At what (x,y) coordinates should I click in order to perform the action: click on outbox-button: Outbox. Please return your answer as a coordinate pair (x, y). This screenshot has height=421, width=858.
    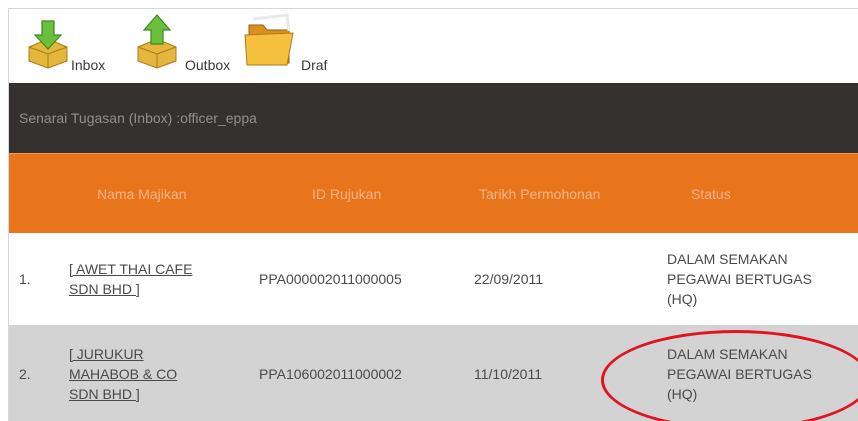
    Looking at the image, I should click on (191, 46).